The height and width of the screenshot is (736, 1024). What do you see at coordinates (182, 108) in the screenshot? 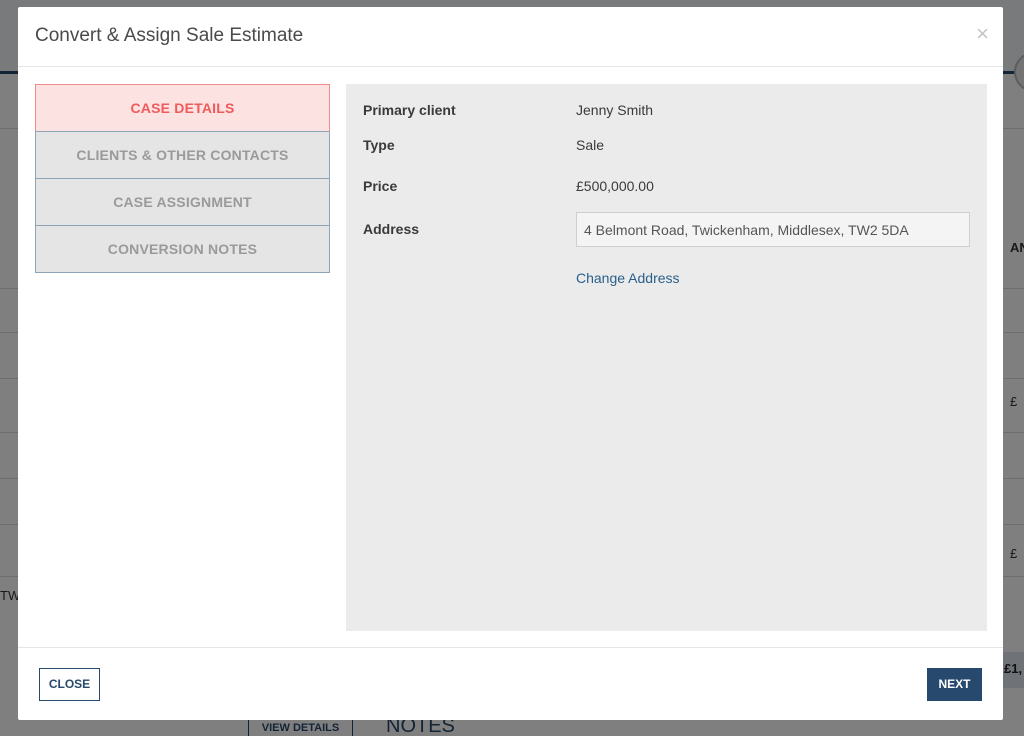
I see `tab-case-details: CASE DETAILS` at bounding box center [182, 108].